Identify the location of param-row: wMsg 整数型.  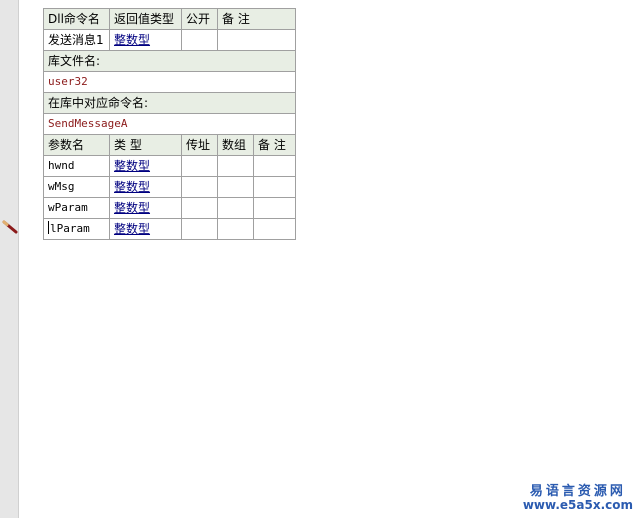
(169, 187).